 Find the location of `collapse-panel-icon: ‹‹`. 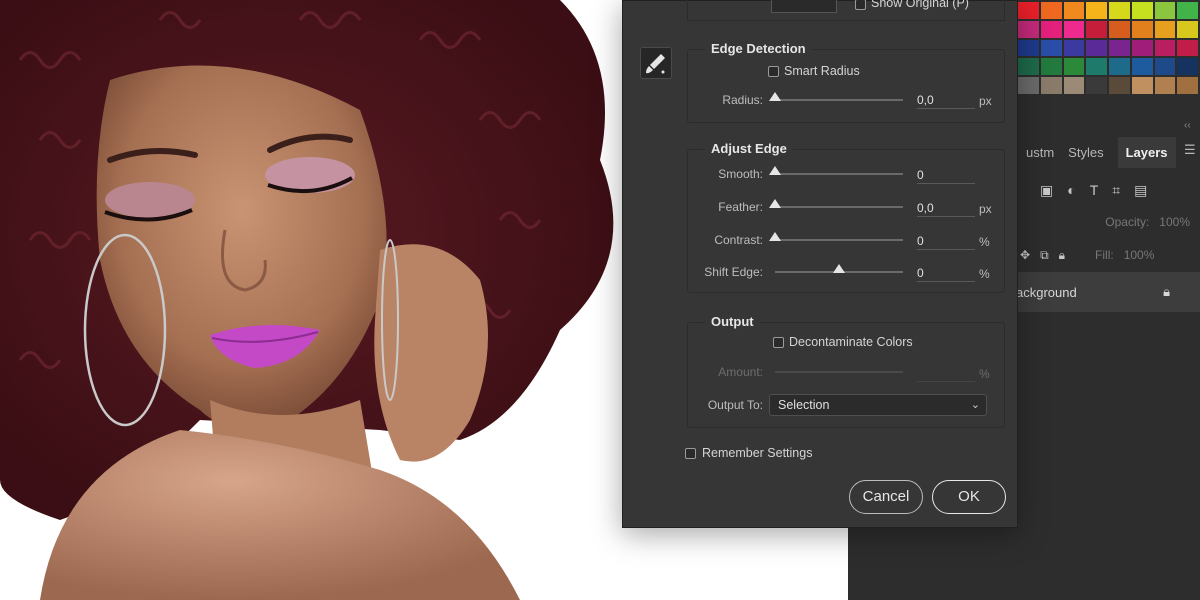

collapse-panel-icon: ‹‹ is located at coordinates (1187, 125).